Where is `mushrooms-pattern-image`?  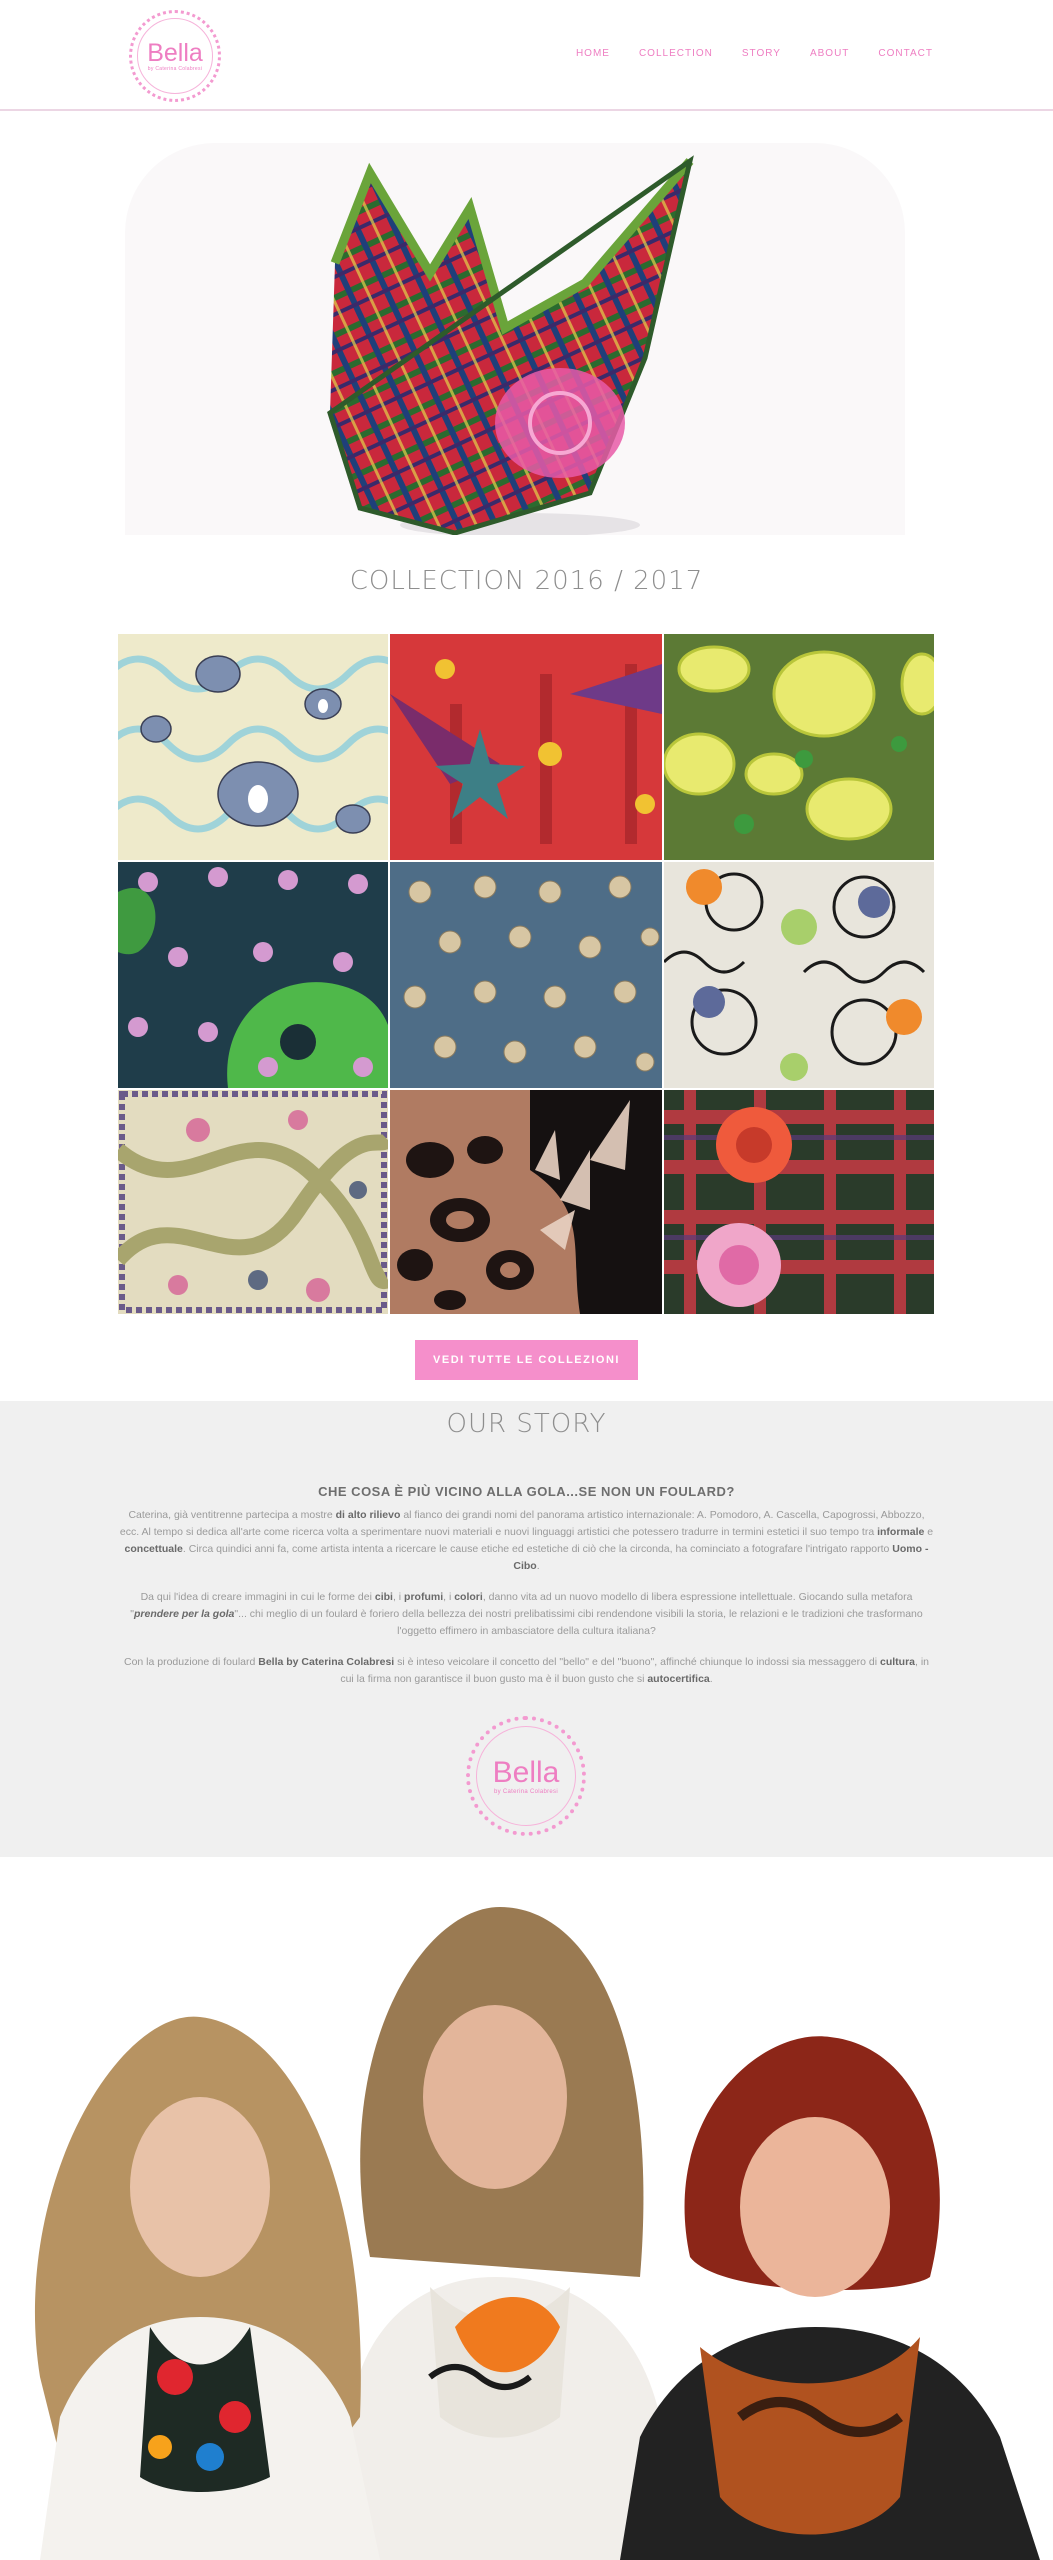
mushrooms-pattern-image is located at coordinates (526, 975).